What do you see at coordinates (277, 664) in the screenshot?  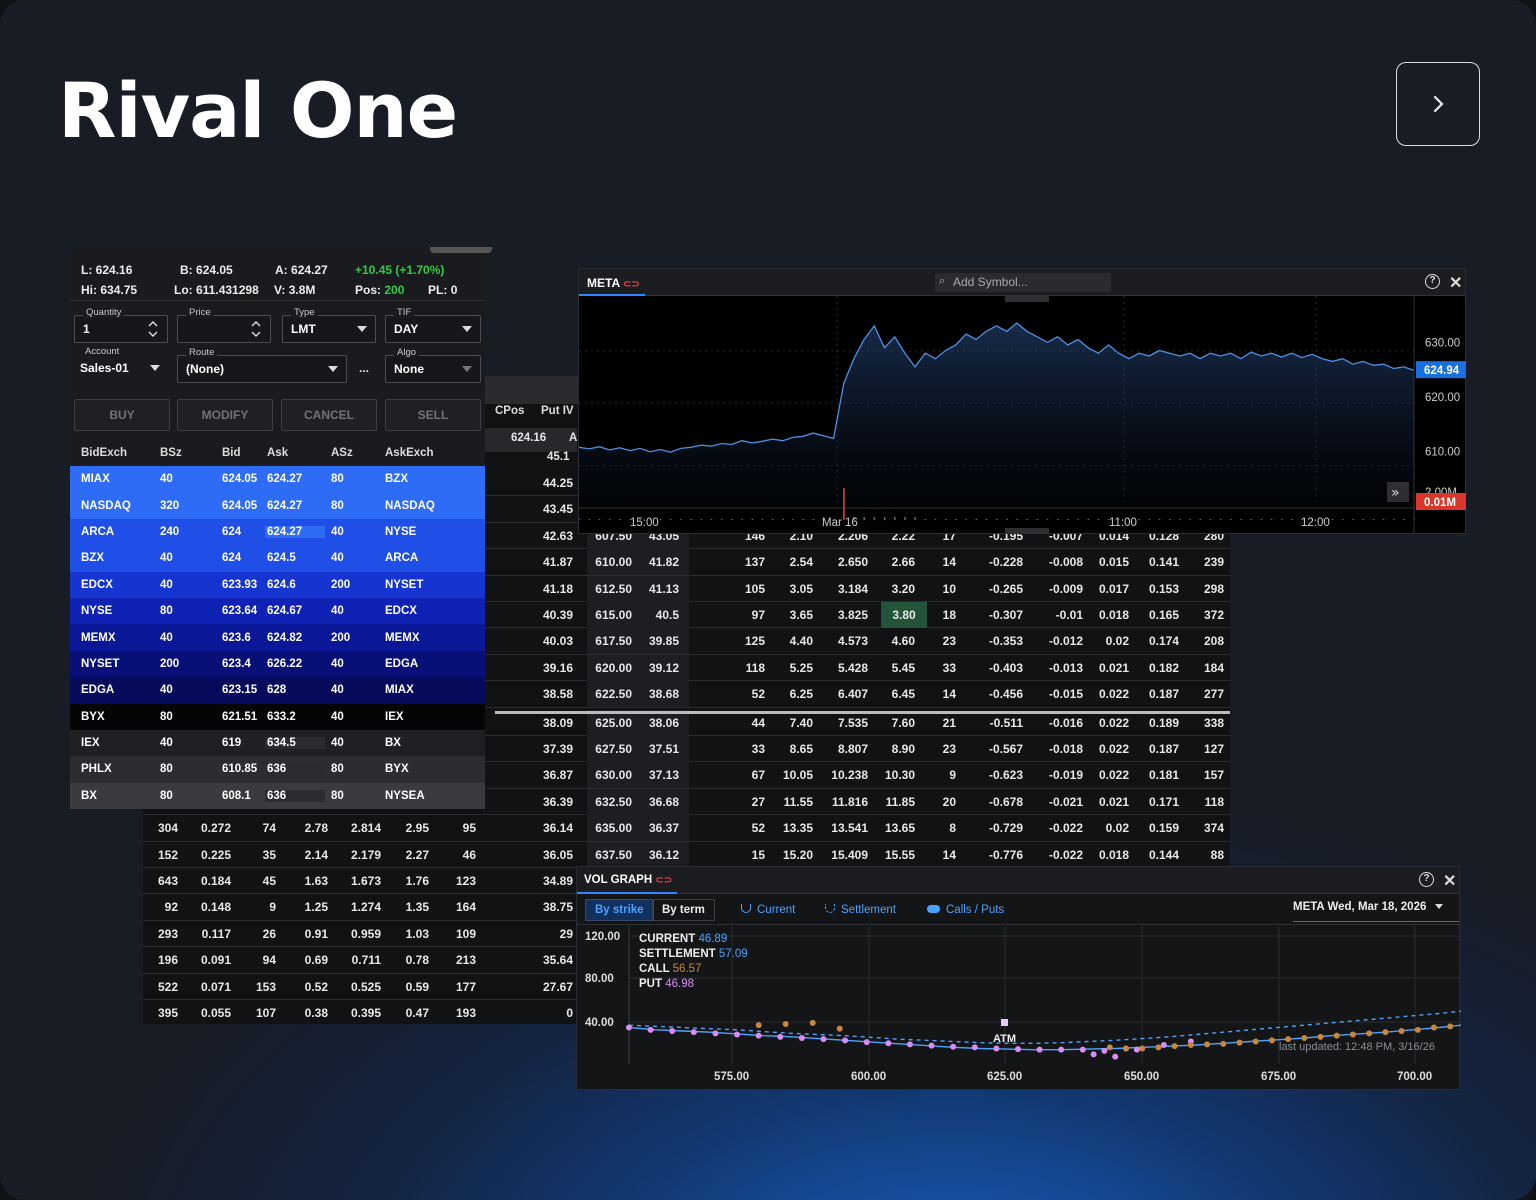 I see `book-row: NYSET 200 623.4 626.22 40 EDGA` at bounding box center [277, 664].